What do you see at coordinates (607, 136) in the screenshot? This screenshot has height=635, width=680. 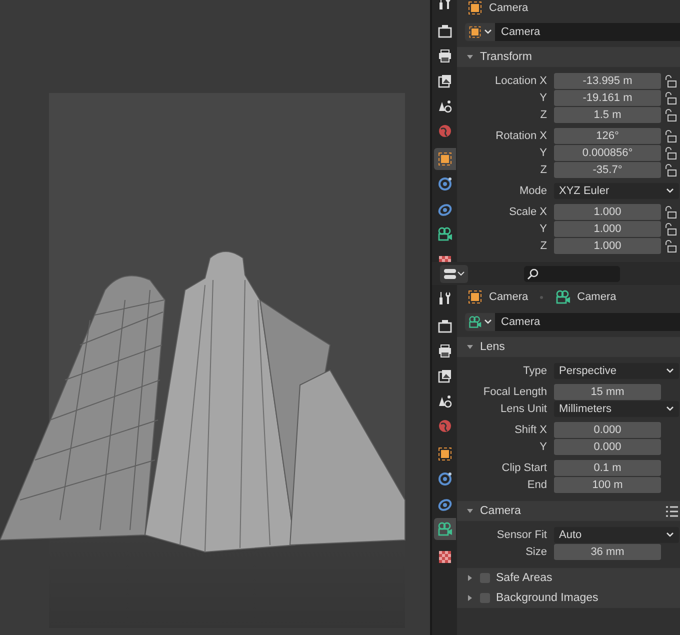 I see `number-field: 126°` at bounding box center [607, 136].